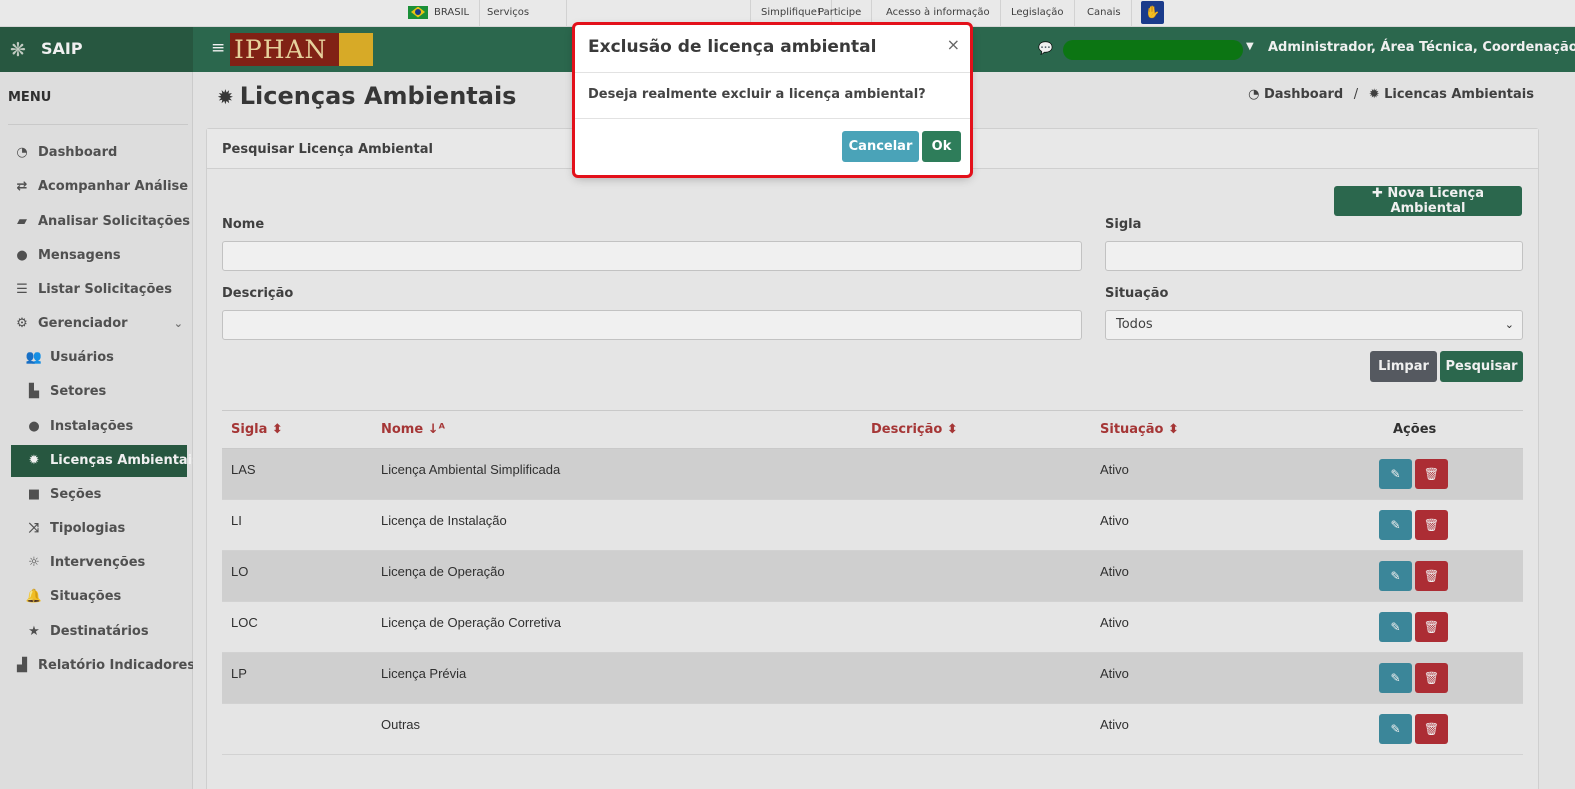 The height and width of the screenshot is (789, 1575). What do you see at coordinates (880, 146) in the screenshot?
I see `cancel-button: Cancelar` at bounding box center [880, 146].